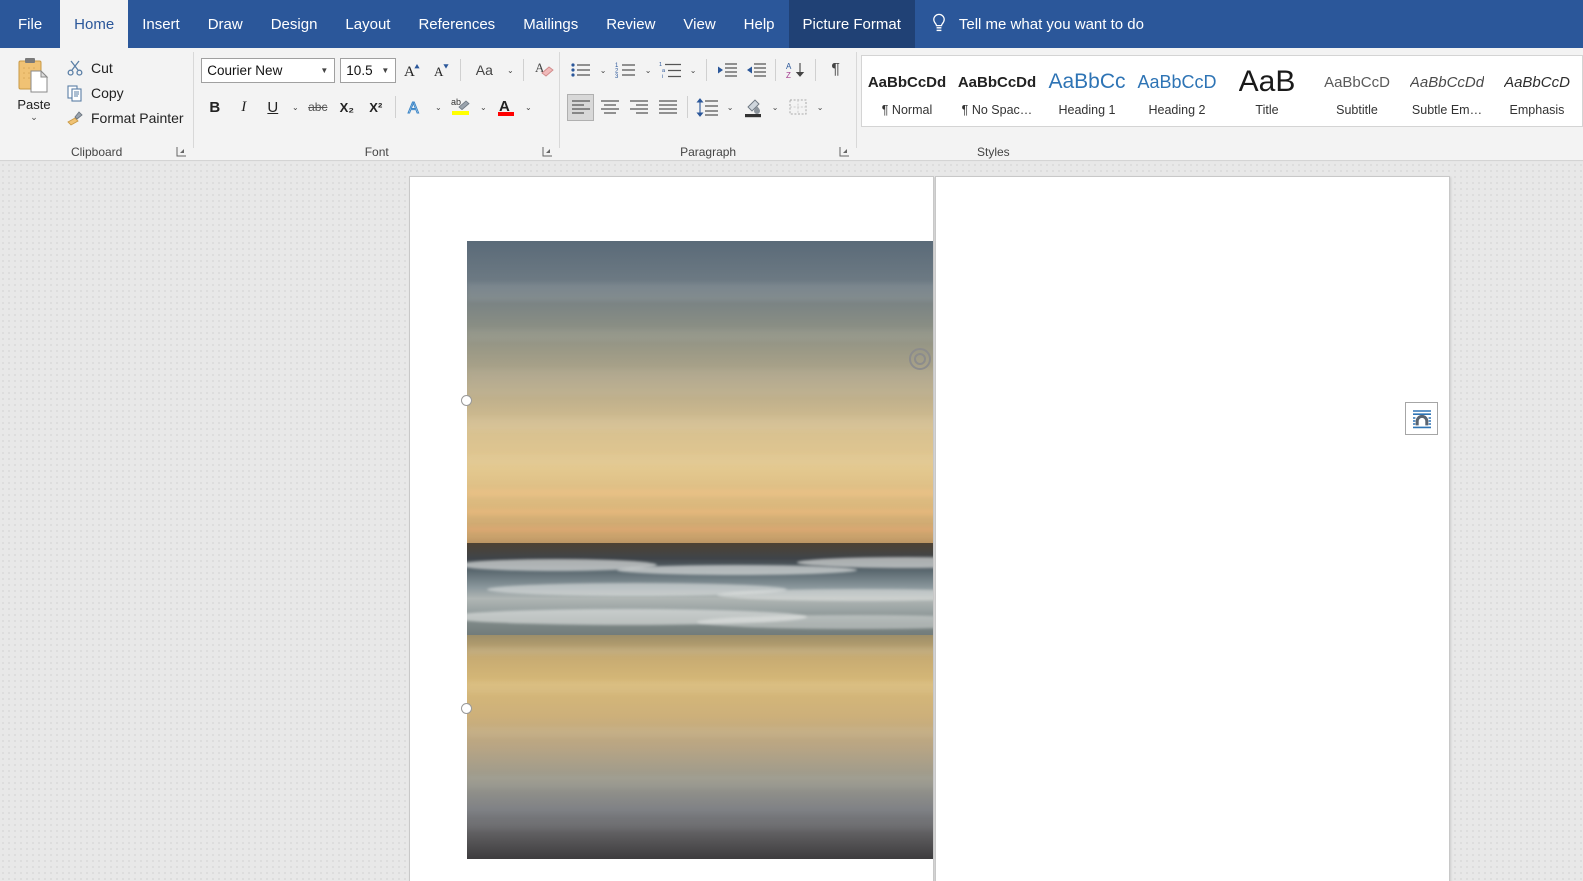  I want to click on change-case-label: Aa, so click(484, 70).